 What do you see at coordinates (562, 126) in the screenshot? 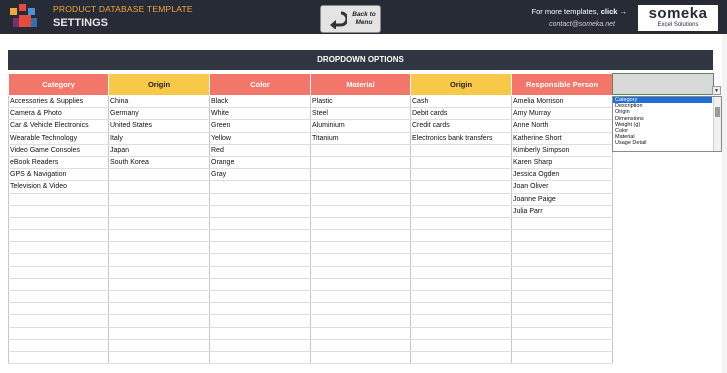
I see `table-cell: Anne North` at bounding box center [562, 126].